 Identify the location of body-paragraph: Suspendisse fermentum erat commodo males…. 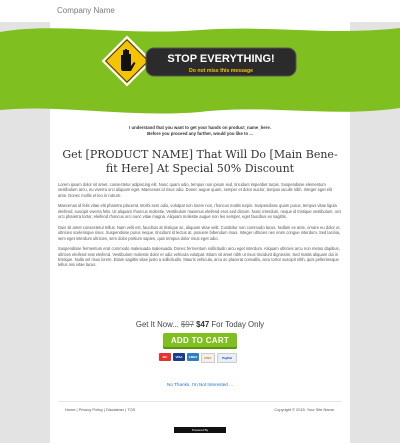
(199, 257).